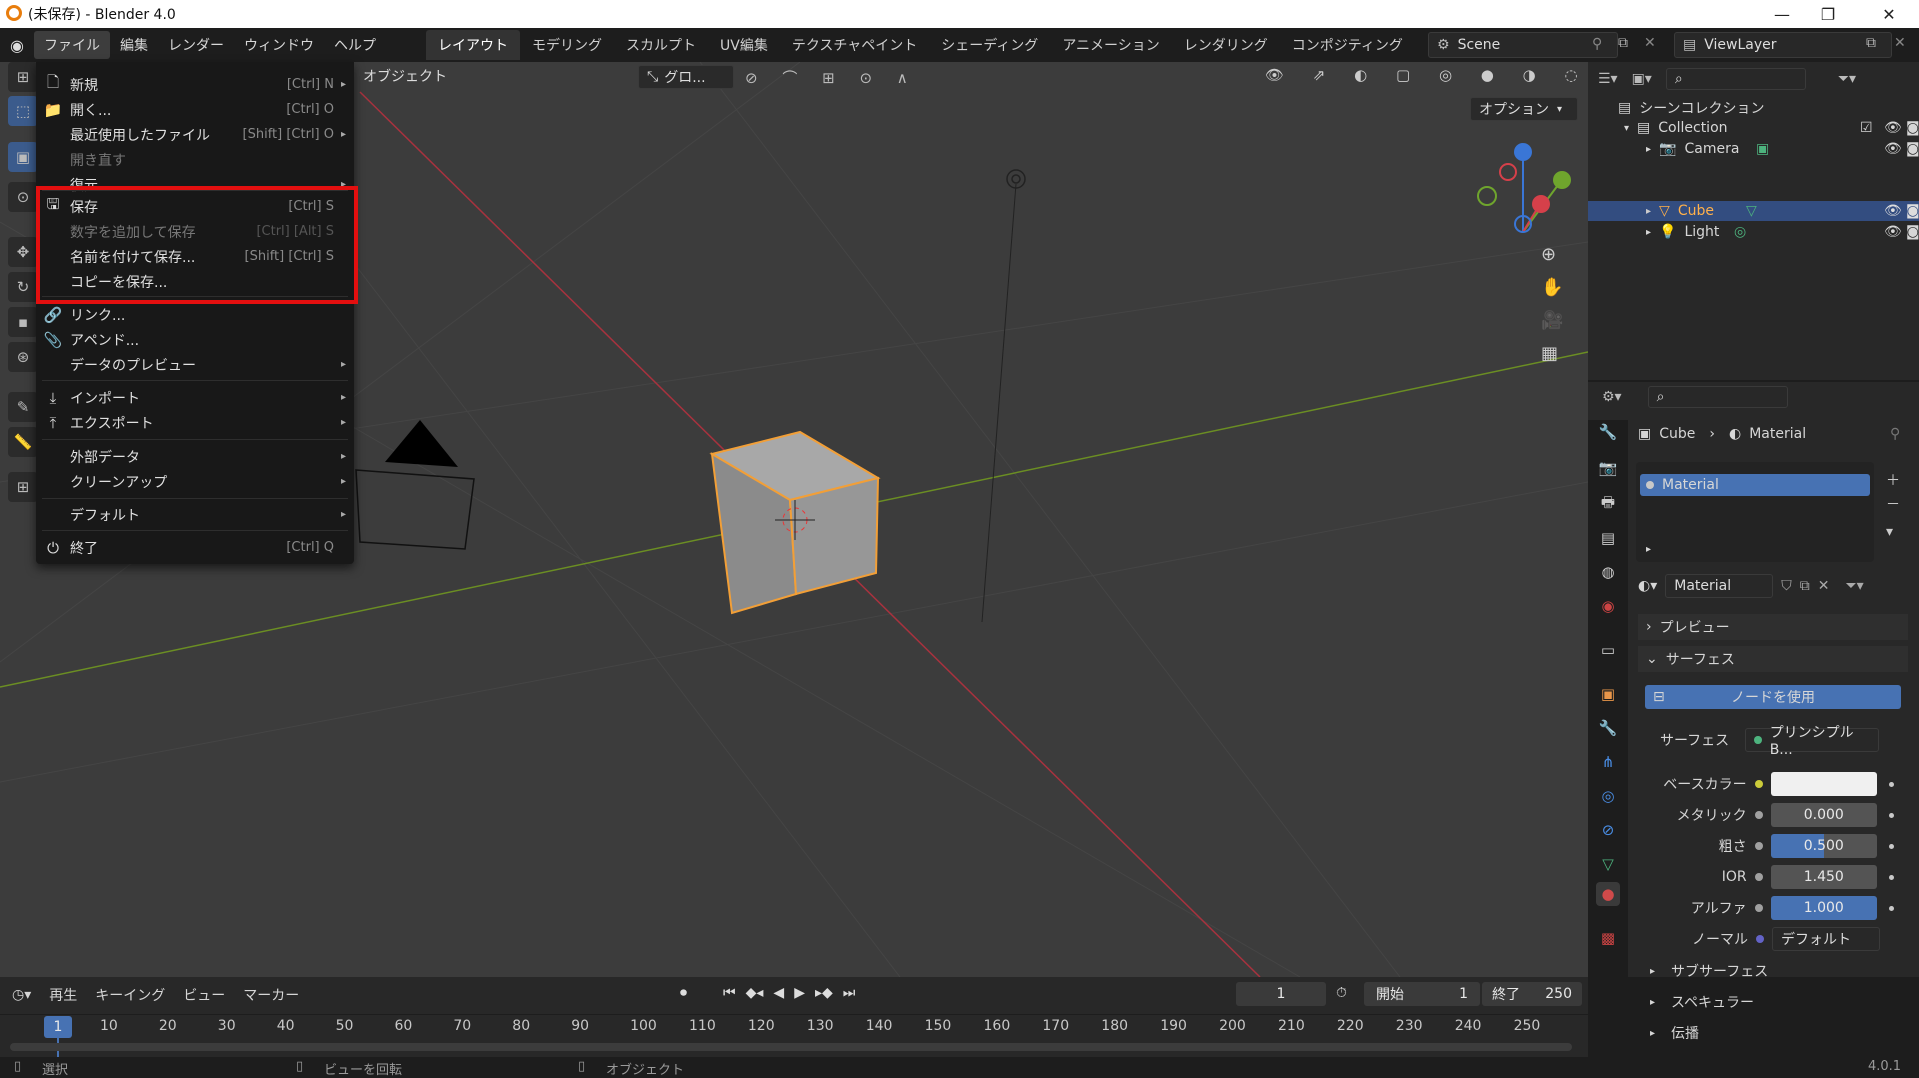 This screenshot has height=1078, width=1919. What do you see at coordinates (1608, 864) in the screenshot?
I see `data-tab-icon: ▽` at bounding box center [1608, 864].